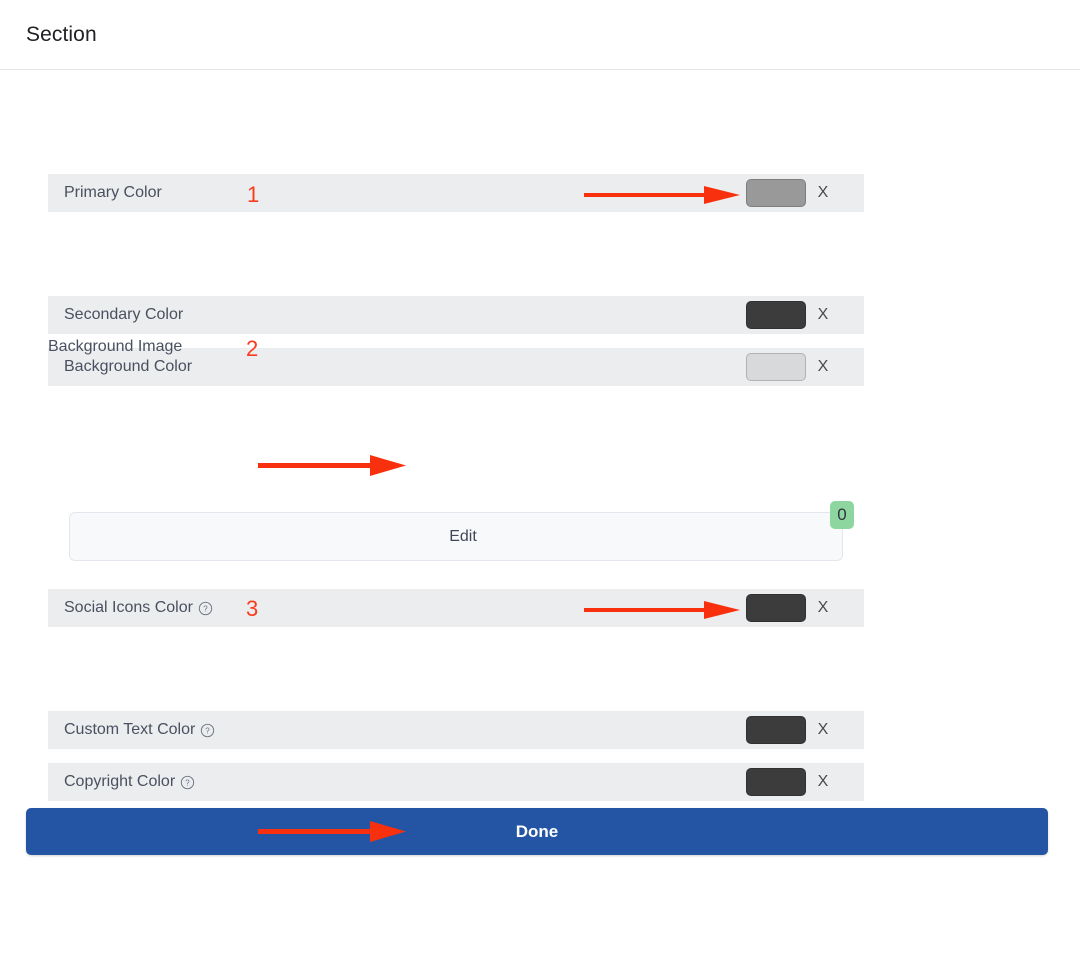 The image size is (1080, 960). What do you see at coordinates (124, 314) in the screenshot?
I see `setting-label-secondary-color: Secondary Color` at bounding box center [124, 314].